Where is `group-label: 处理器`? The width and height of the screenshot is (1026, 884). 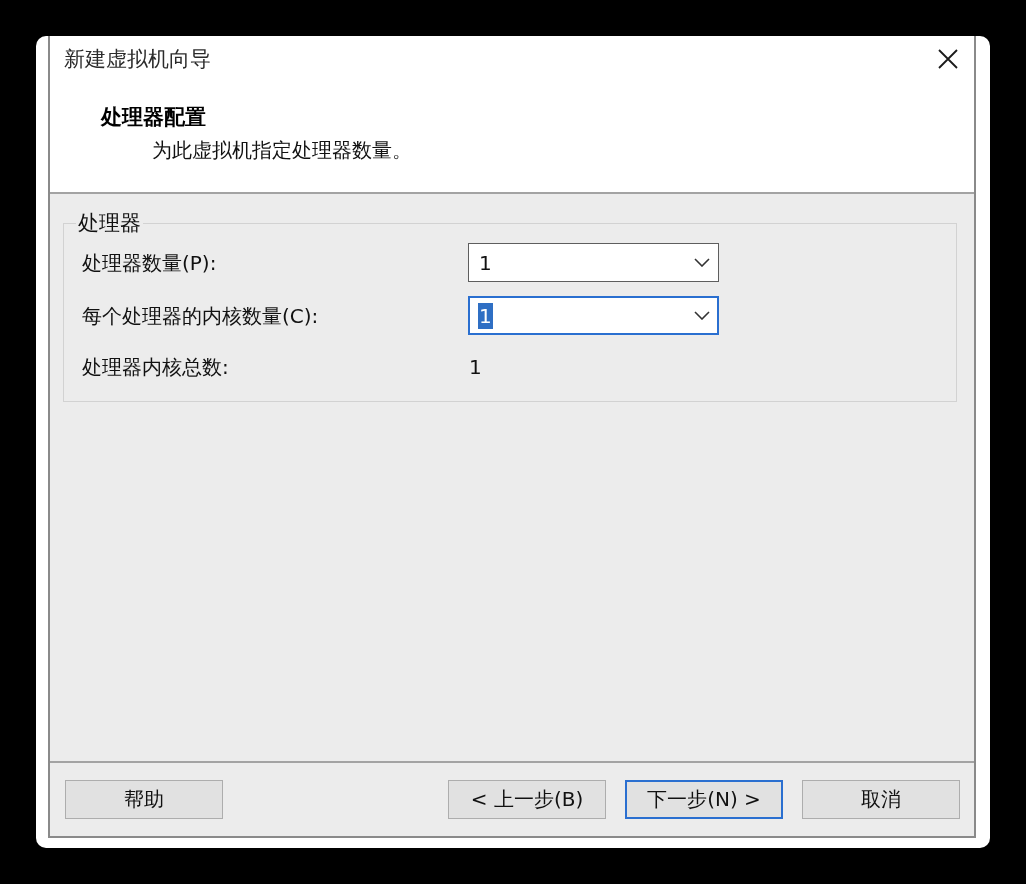
group-label: 处理器 is located at coordinates (109, 223).